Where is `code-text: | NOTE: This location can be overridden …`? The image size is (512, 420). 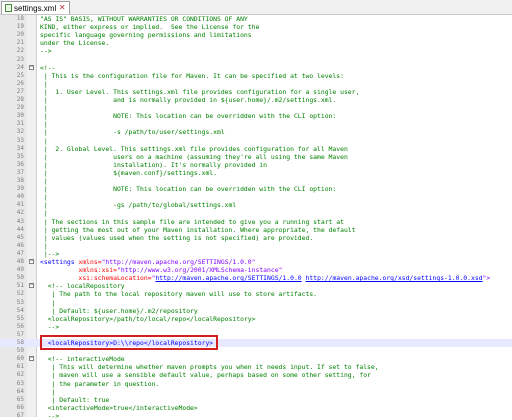
code-text: | NOTE: This location can be overridden … is located at coordinates (188, 116).